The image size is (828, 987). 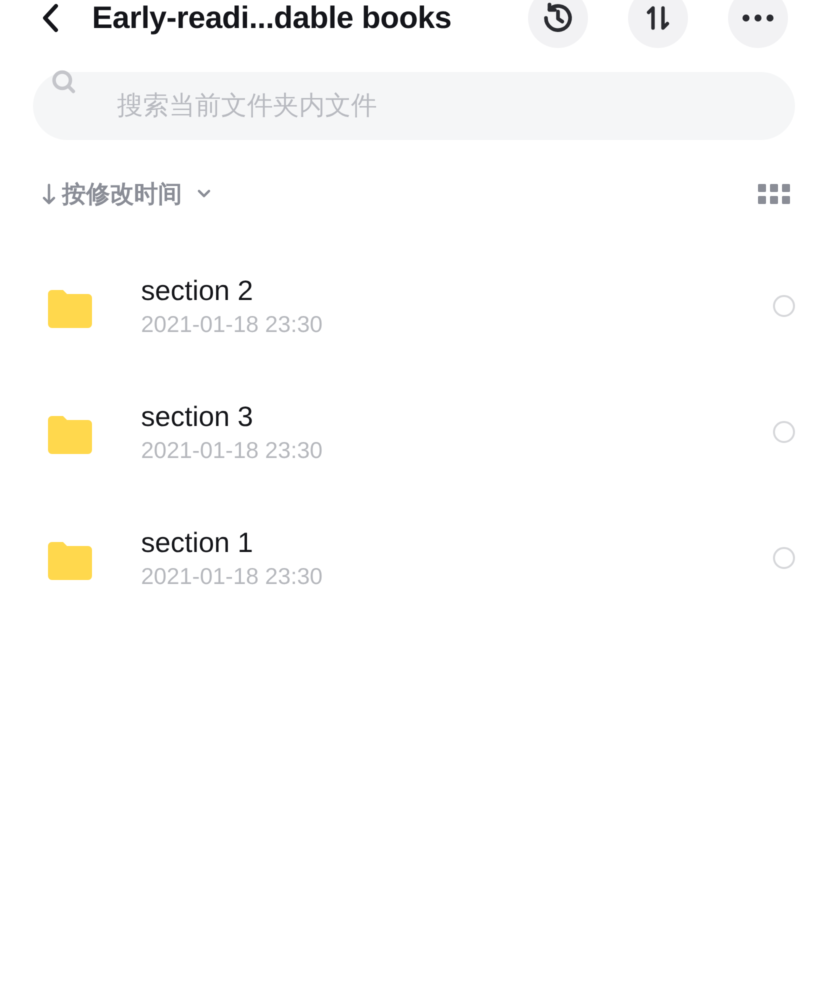 I want to click on more-button, so click(x=758, y=24).